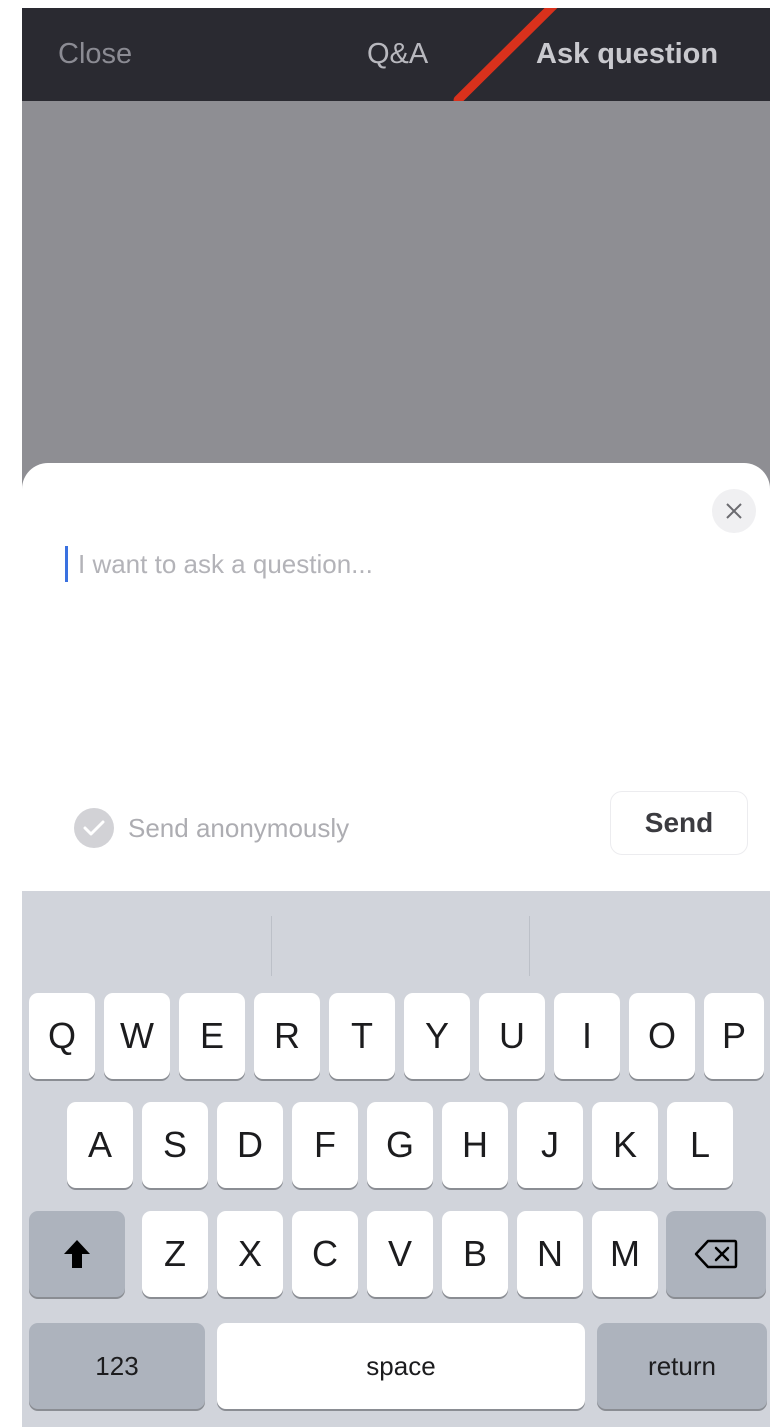 The image size is (770, 1427). I want to click on top-nav-bar: Close Q&A Ask question, so click(396, 54).